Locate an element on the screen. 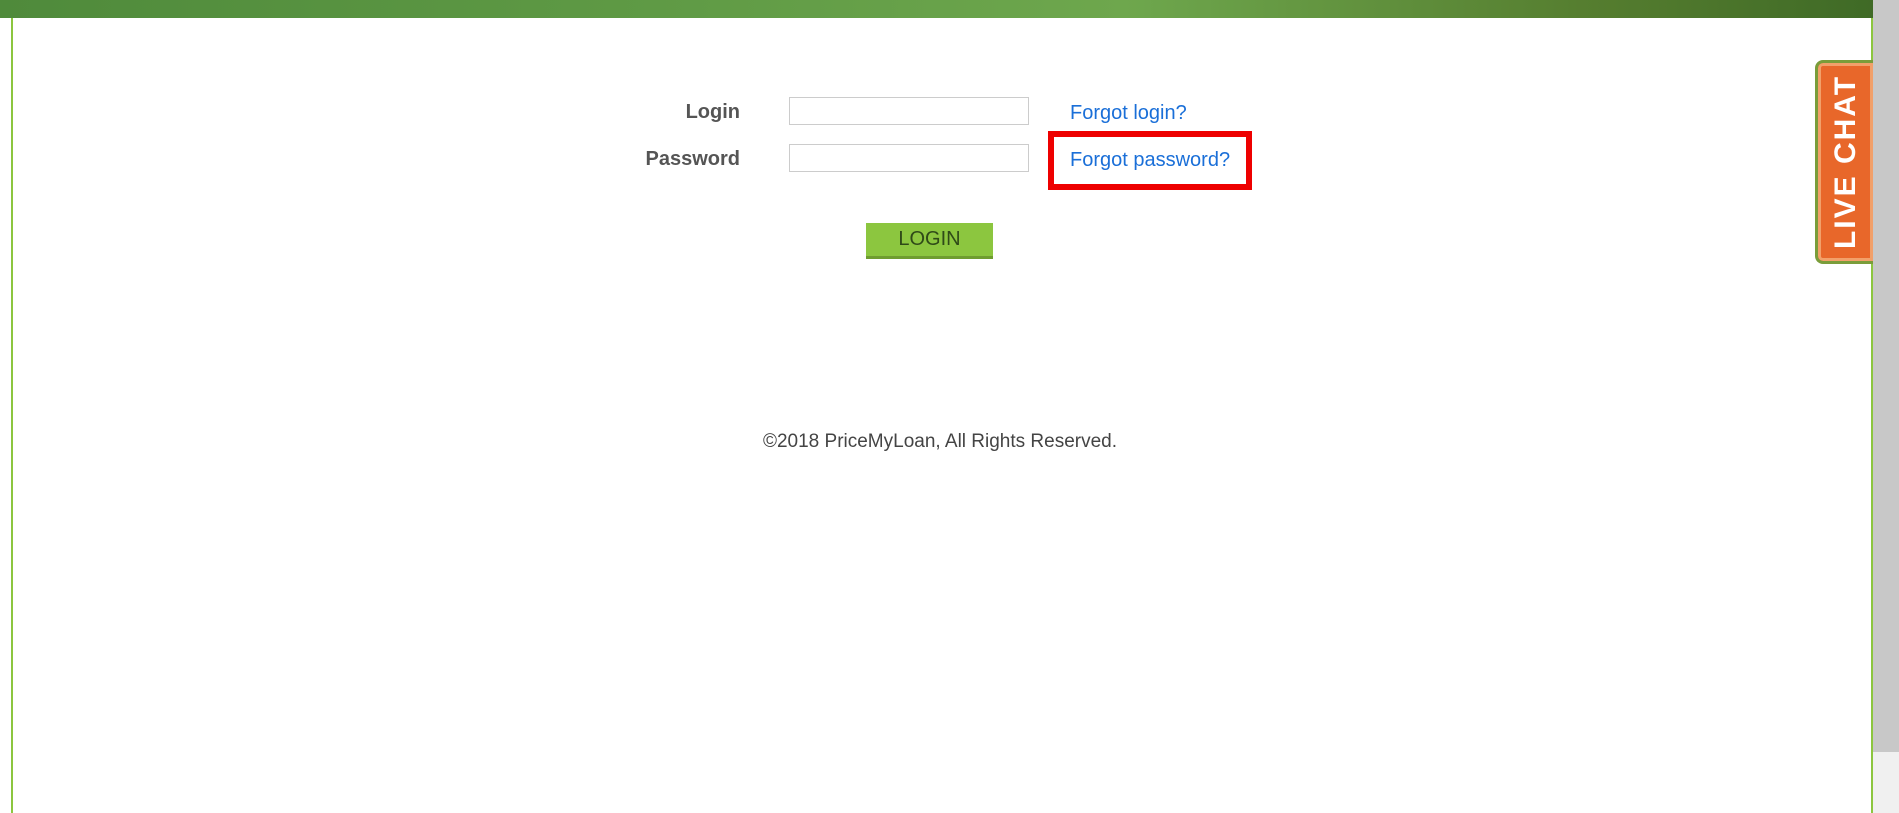 The image size is (1899, 813). live-chat-button: LIVE CHAT is located at coordinates (1844, 162).